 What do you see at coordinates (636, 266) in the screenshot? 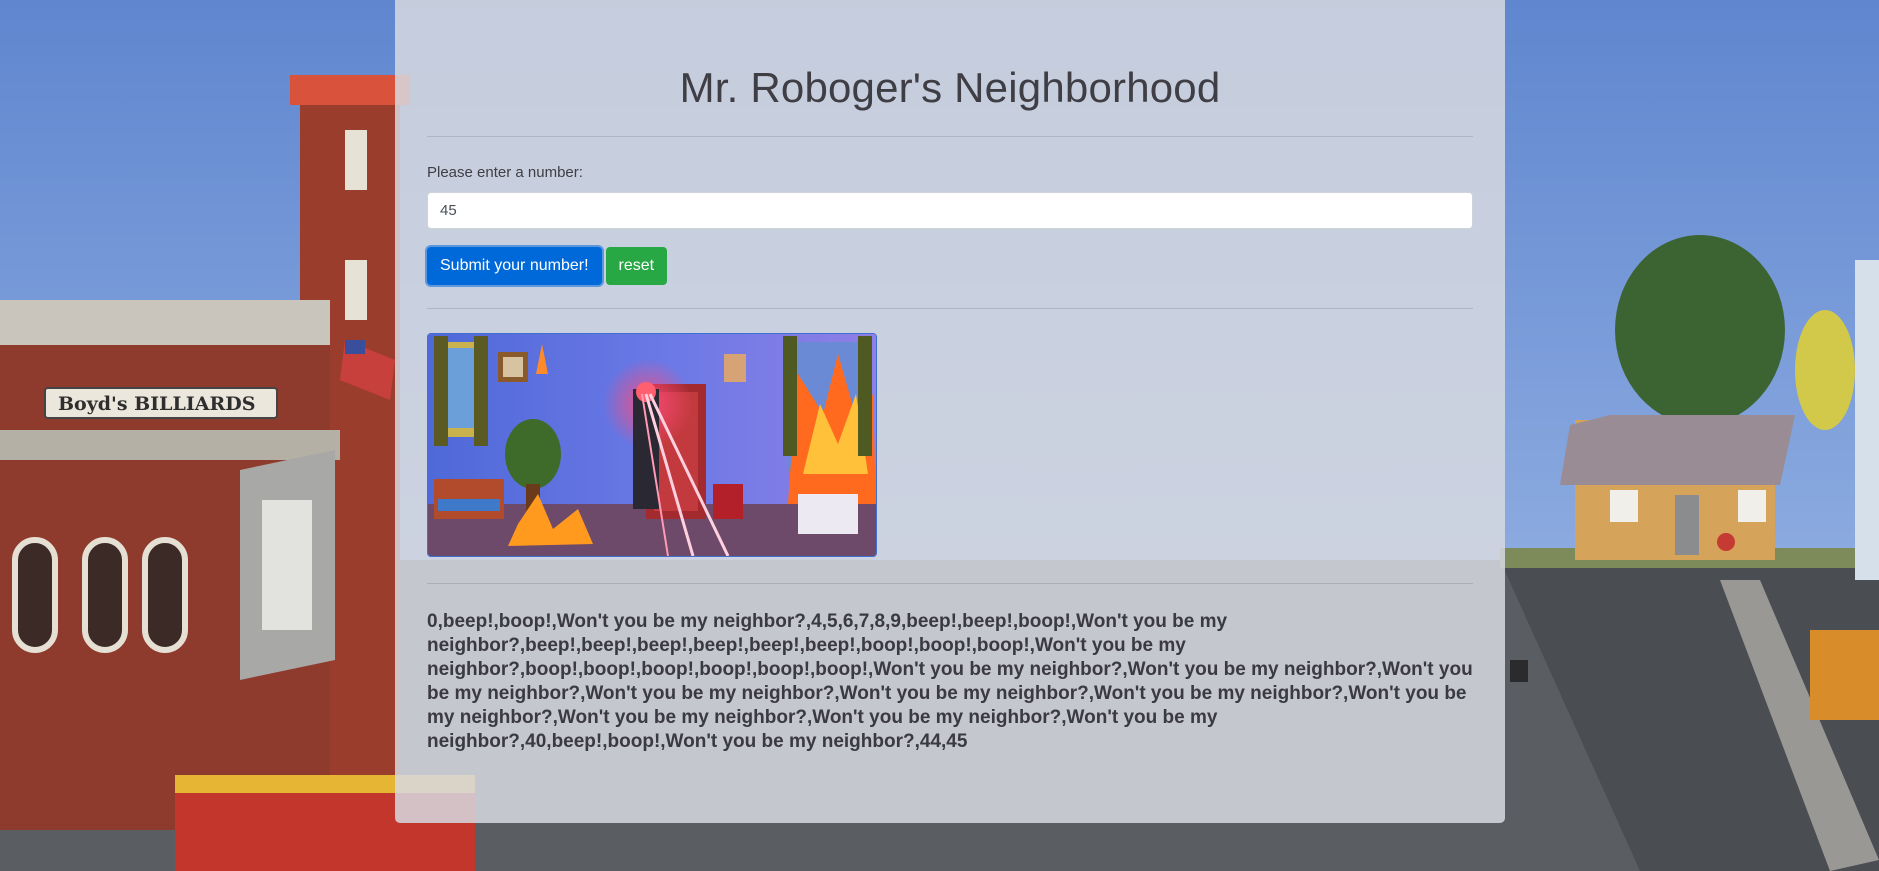
I see `reset-button: reset` at bounding box center [636, 266].